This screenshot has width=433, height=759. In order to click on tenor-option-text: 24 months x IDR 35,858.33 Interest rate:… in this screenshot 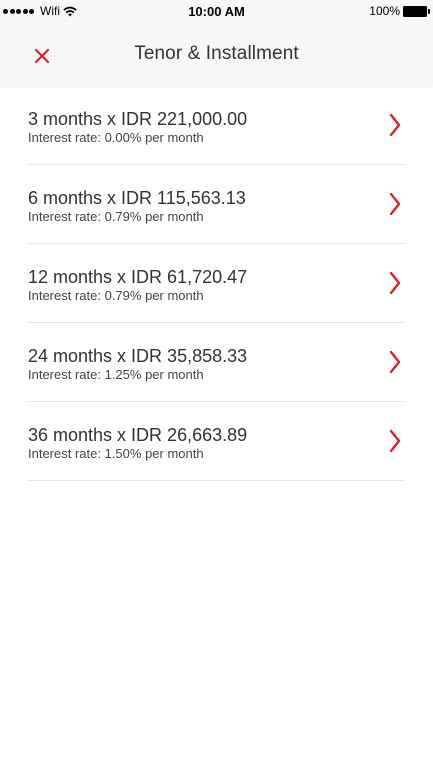, I will do `click(137, 363)`.